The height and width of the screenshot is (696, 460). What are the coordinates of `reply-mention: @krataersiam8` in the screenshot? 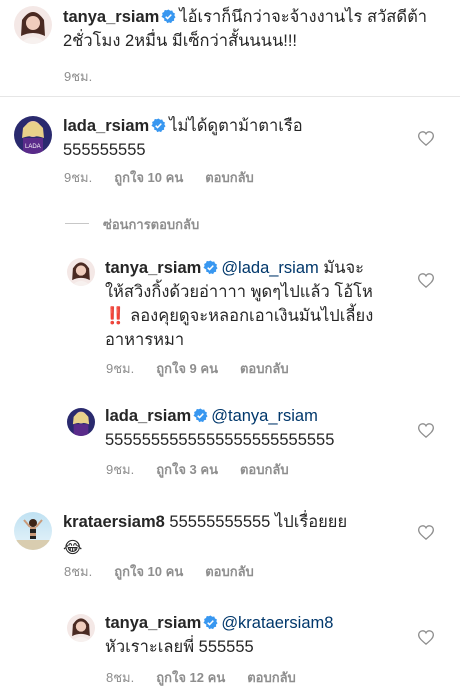 It's located at (277, 623).